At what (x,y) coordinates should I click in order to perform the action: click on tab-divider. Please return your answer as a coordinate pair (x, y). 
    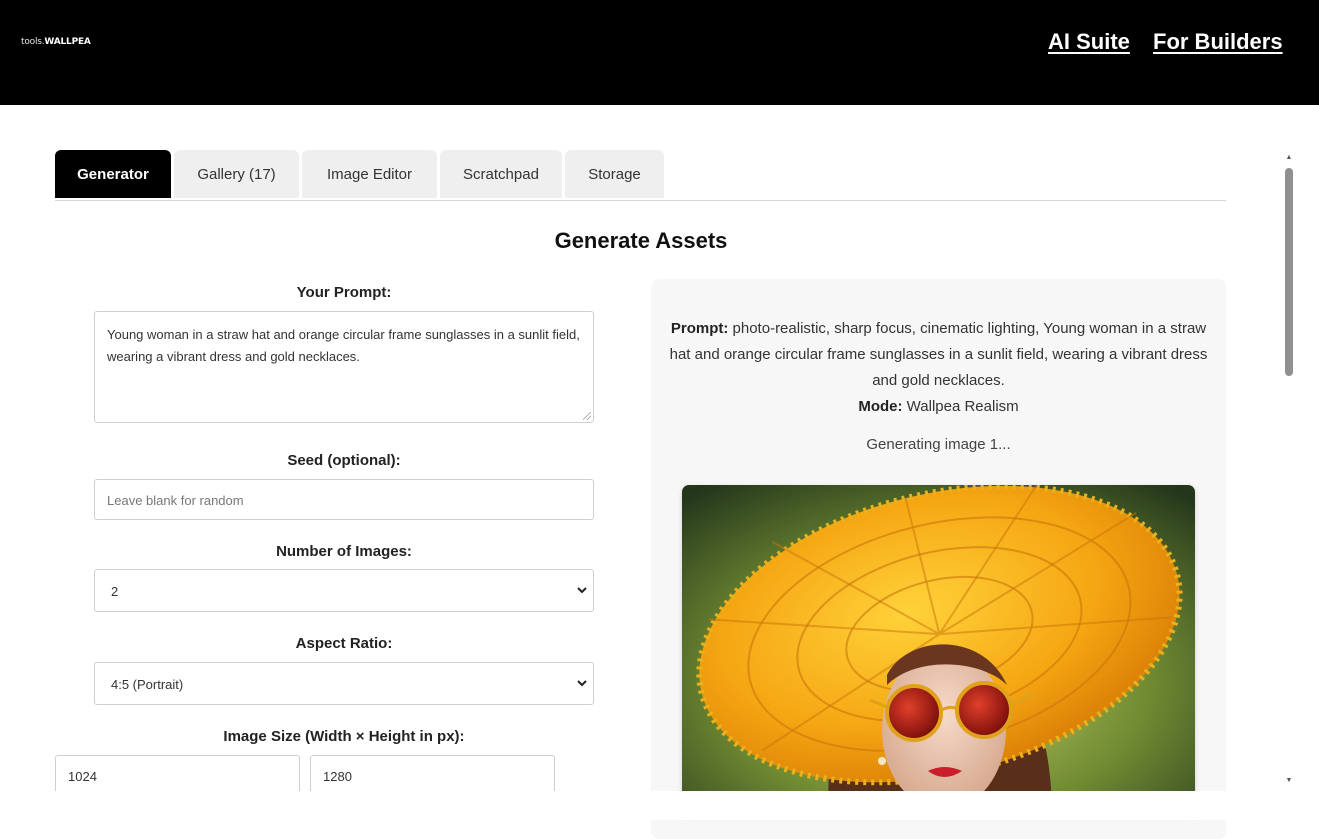
    Looking at the image, I should click on (640, 200).